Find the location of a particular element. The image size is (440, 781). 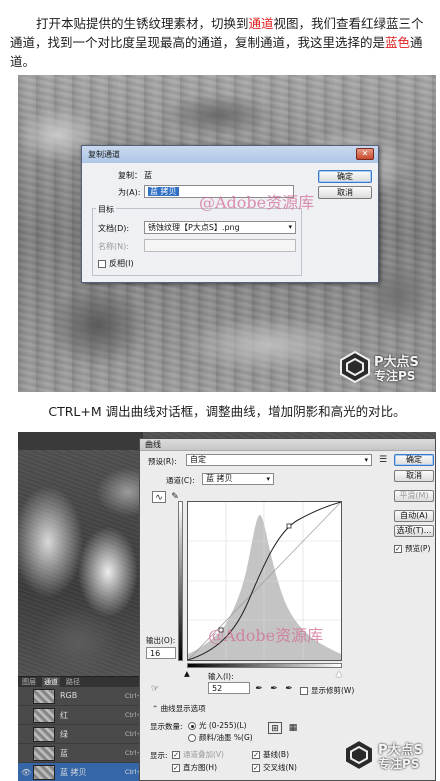

preset-select: 自定 is located at coordinates (279, 460).